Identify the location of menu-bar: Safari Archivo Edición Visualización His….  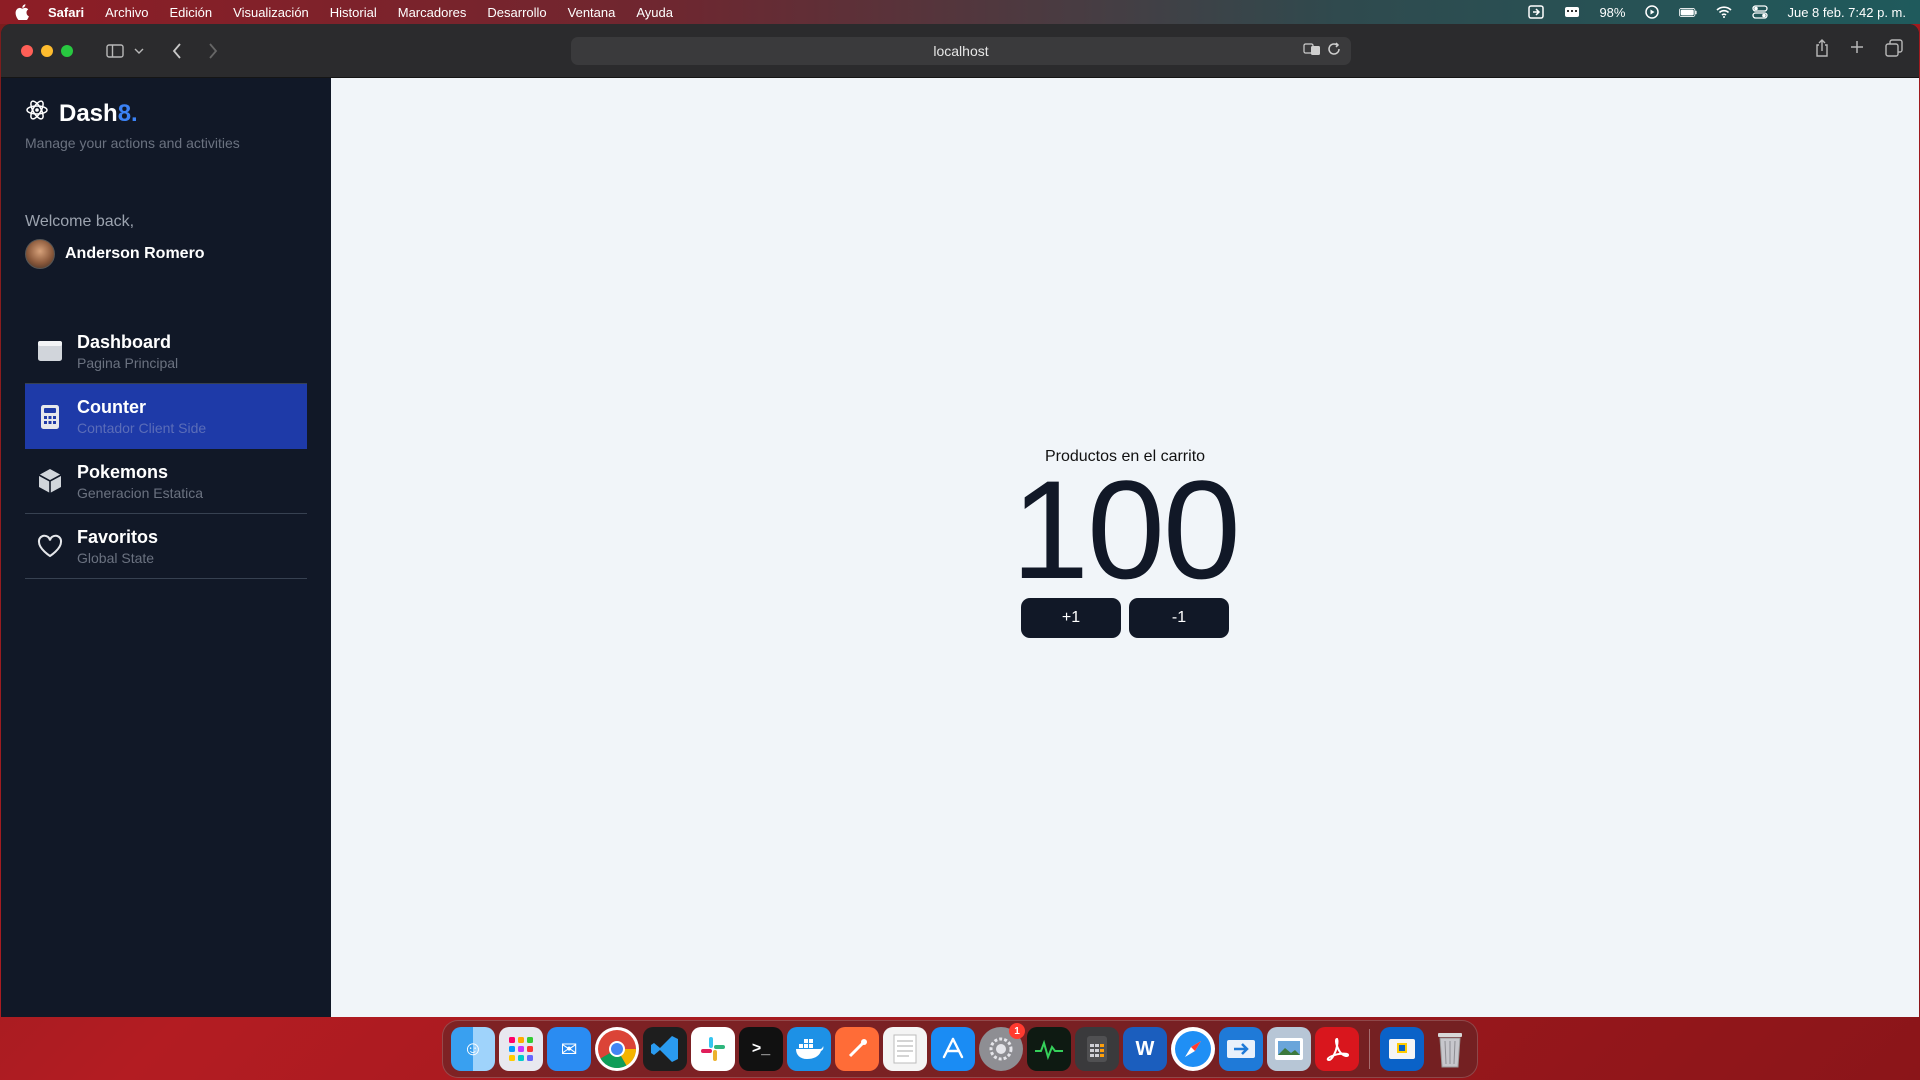
(960, 12).